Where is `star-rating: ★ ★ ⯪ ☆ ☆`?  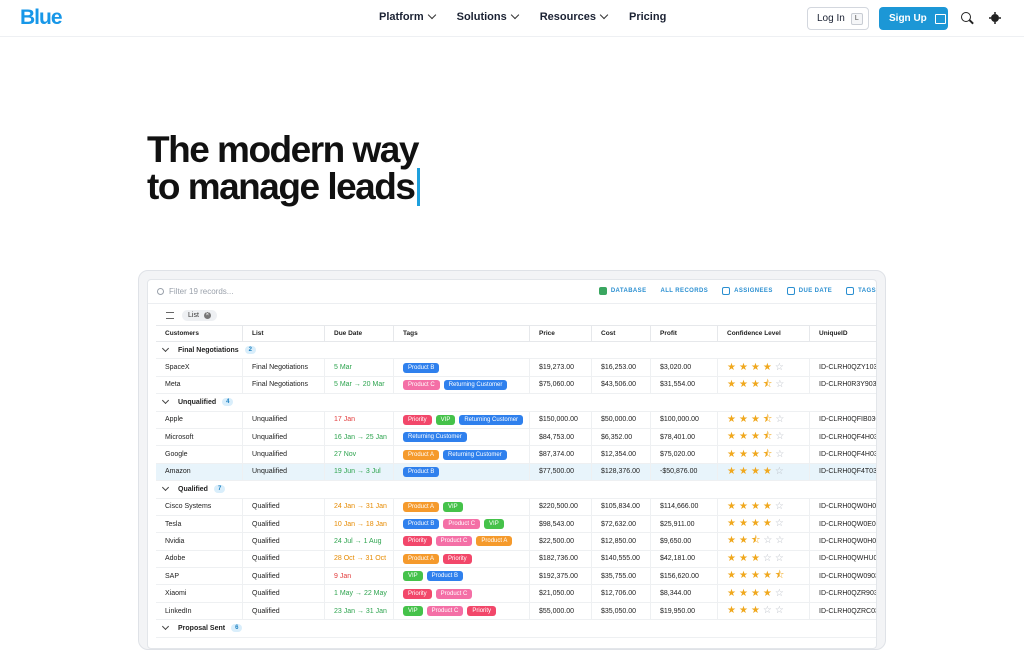 star-rating: ★ ★ ⯪ ☆ ☆ is located at coordinates (755, 541).